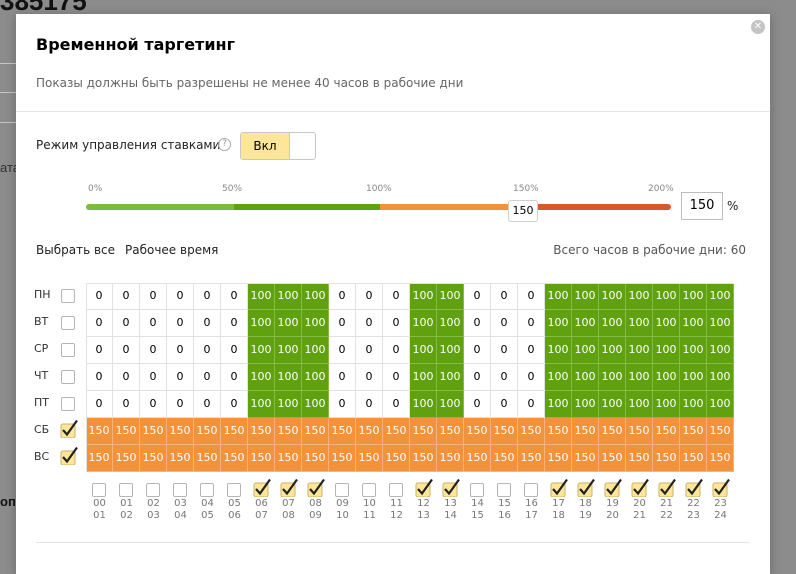 Image resolution: width=796 pixels, height=574 pixels. I want to click on bid-percent-input: 150, so click(702, 206).